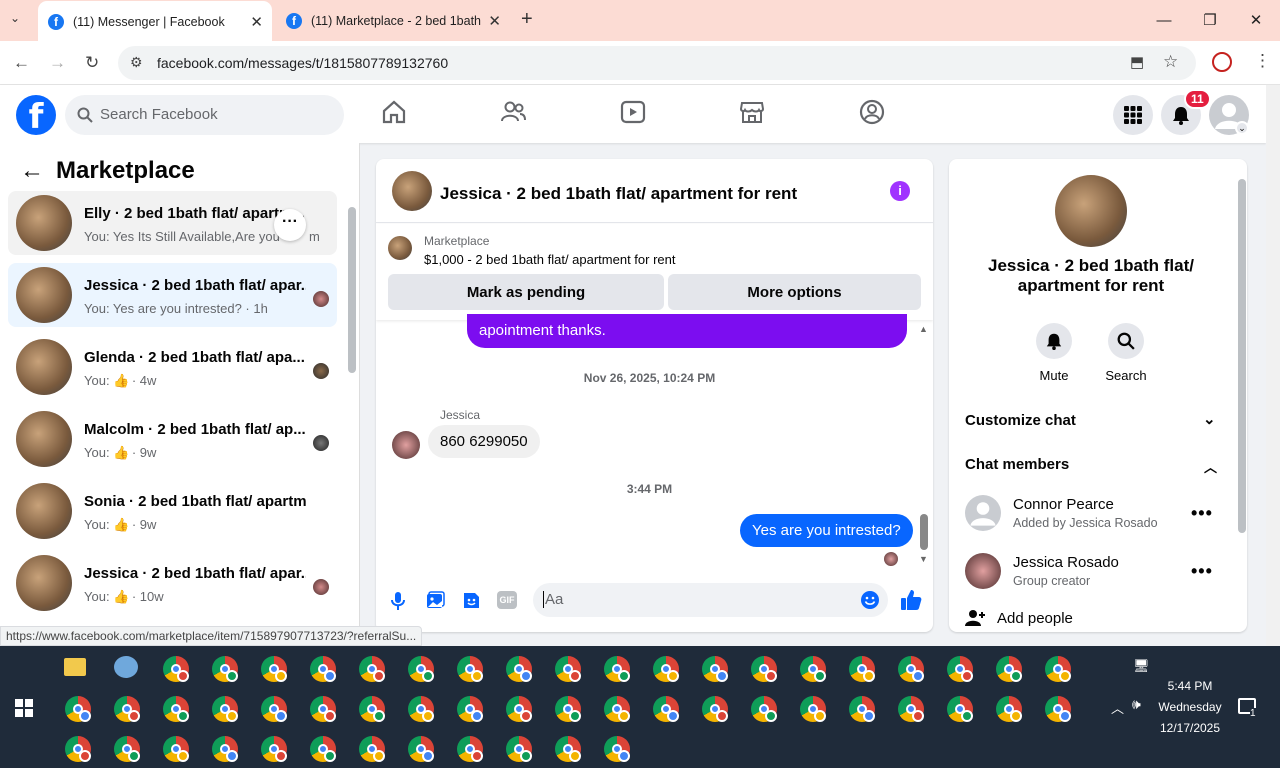 The height and width of the screenshot is (768, 1280). What do you see at coordinates (1054, 353) in the screenshot?
I see `mute-button: Mute` at bounding box center [1054, 353].